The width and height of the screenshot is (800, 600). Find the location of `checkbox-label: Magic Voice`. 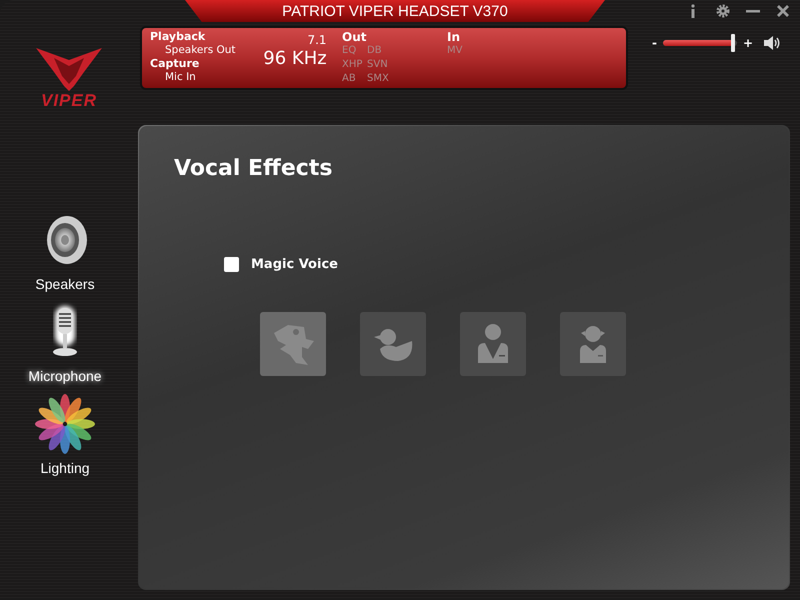

checkbox-label: Magic Voice is located at coordinates (294, 264).